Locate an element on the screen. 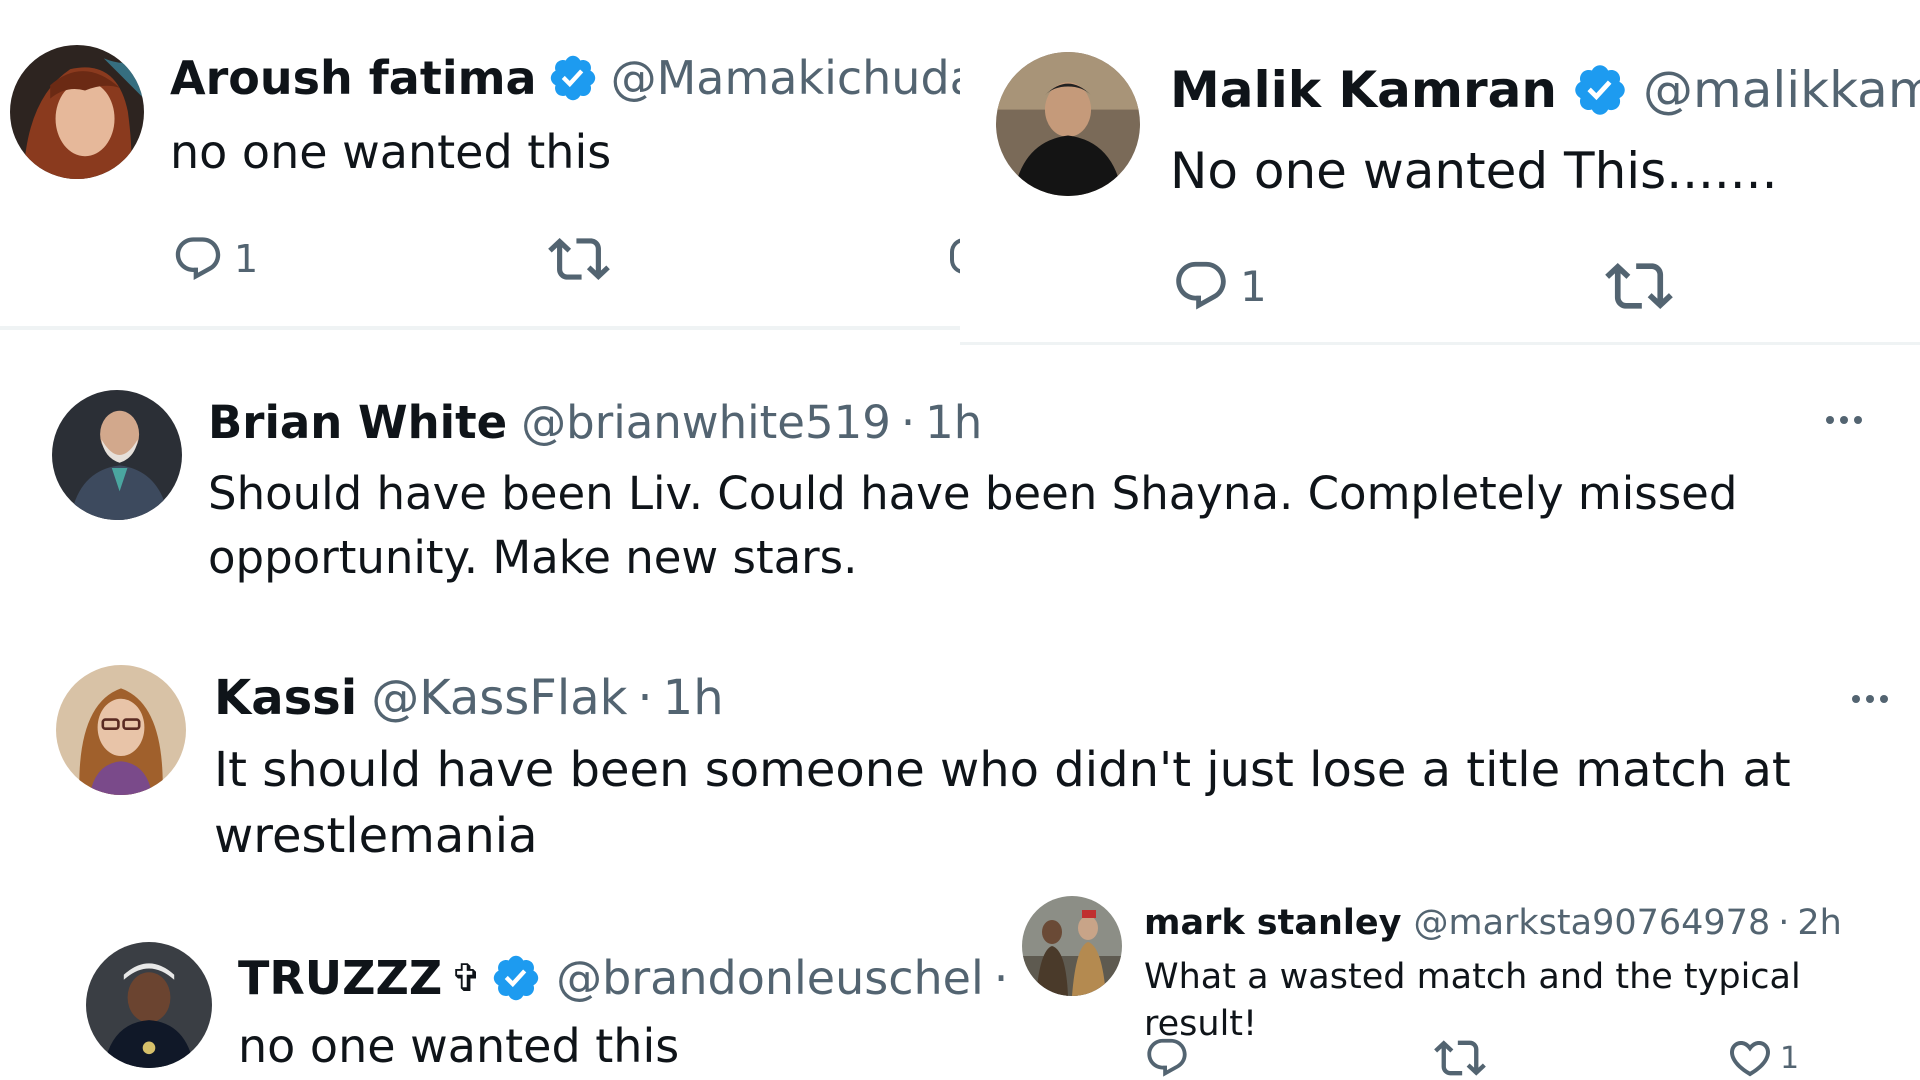  cross-emoji: ✞ is located at coordinates (466, 978).